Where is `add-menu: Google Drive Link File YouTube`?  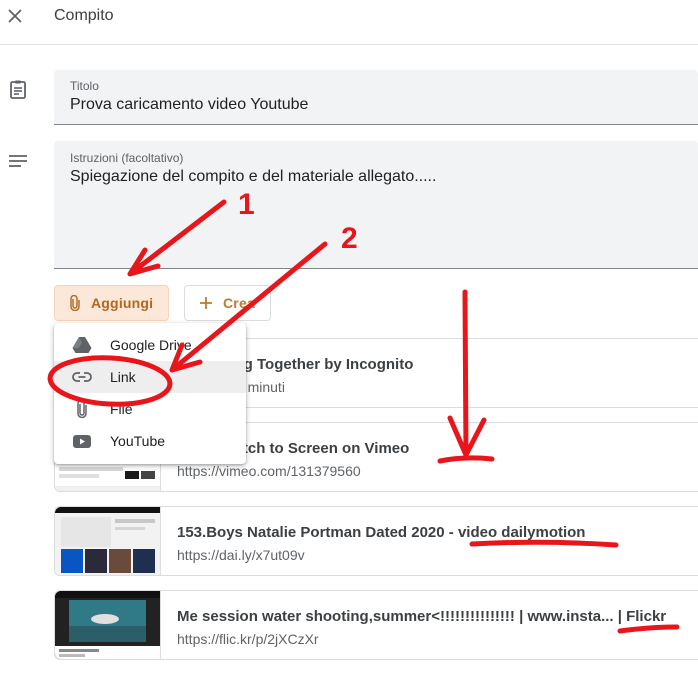 add-menu: Google Drive Link File YouTube is located at coordinates (150, 393).